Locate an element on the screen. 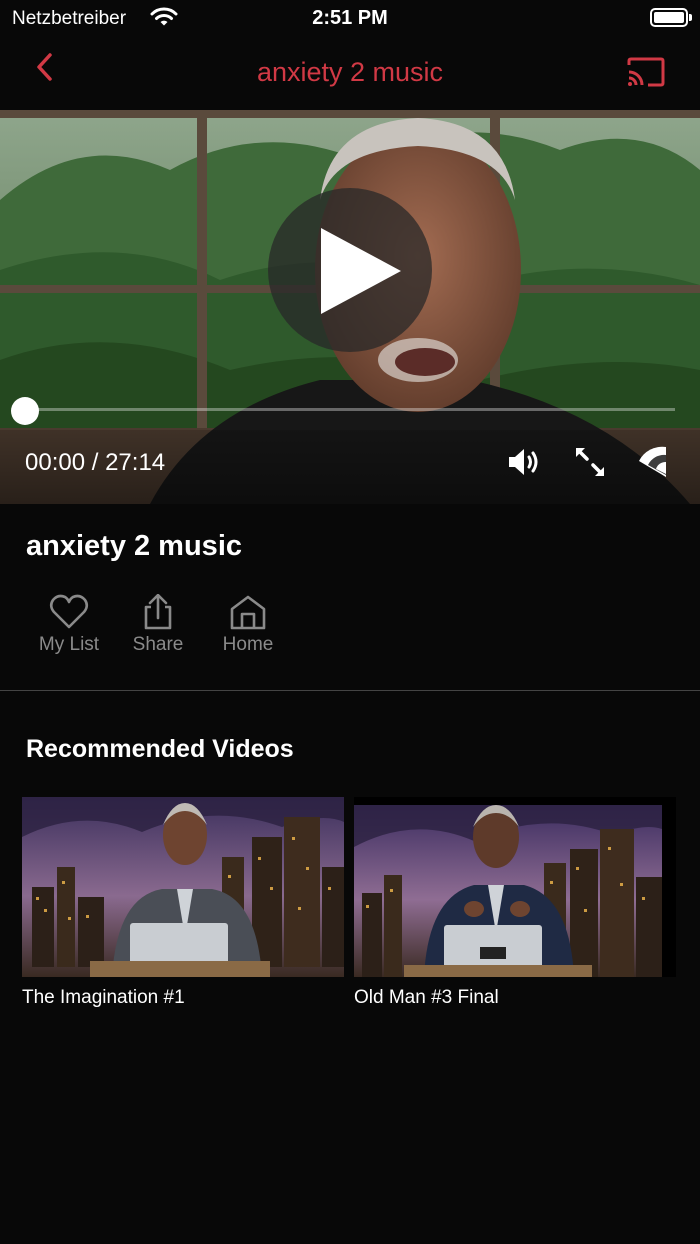  page-title: anxiety 2 music is located at coordinates (350, 72).